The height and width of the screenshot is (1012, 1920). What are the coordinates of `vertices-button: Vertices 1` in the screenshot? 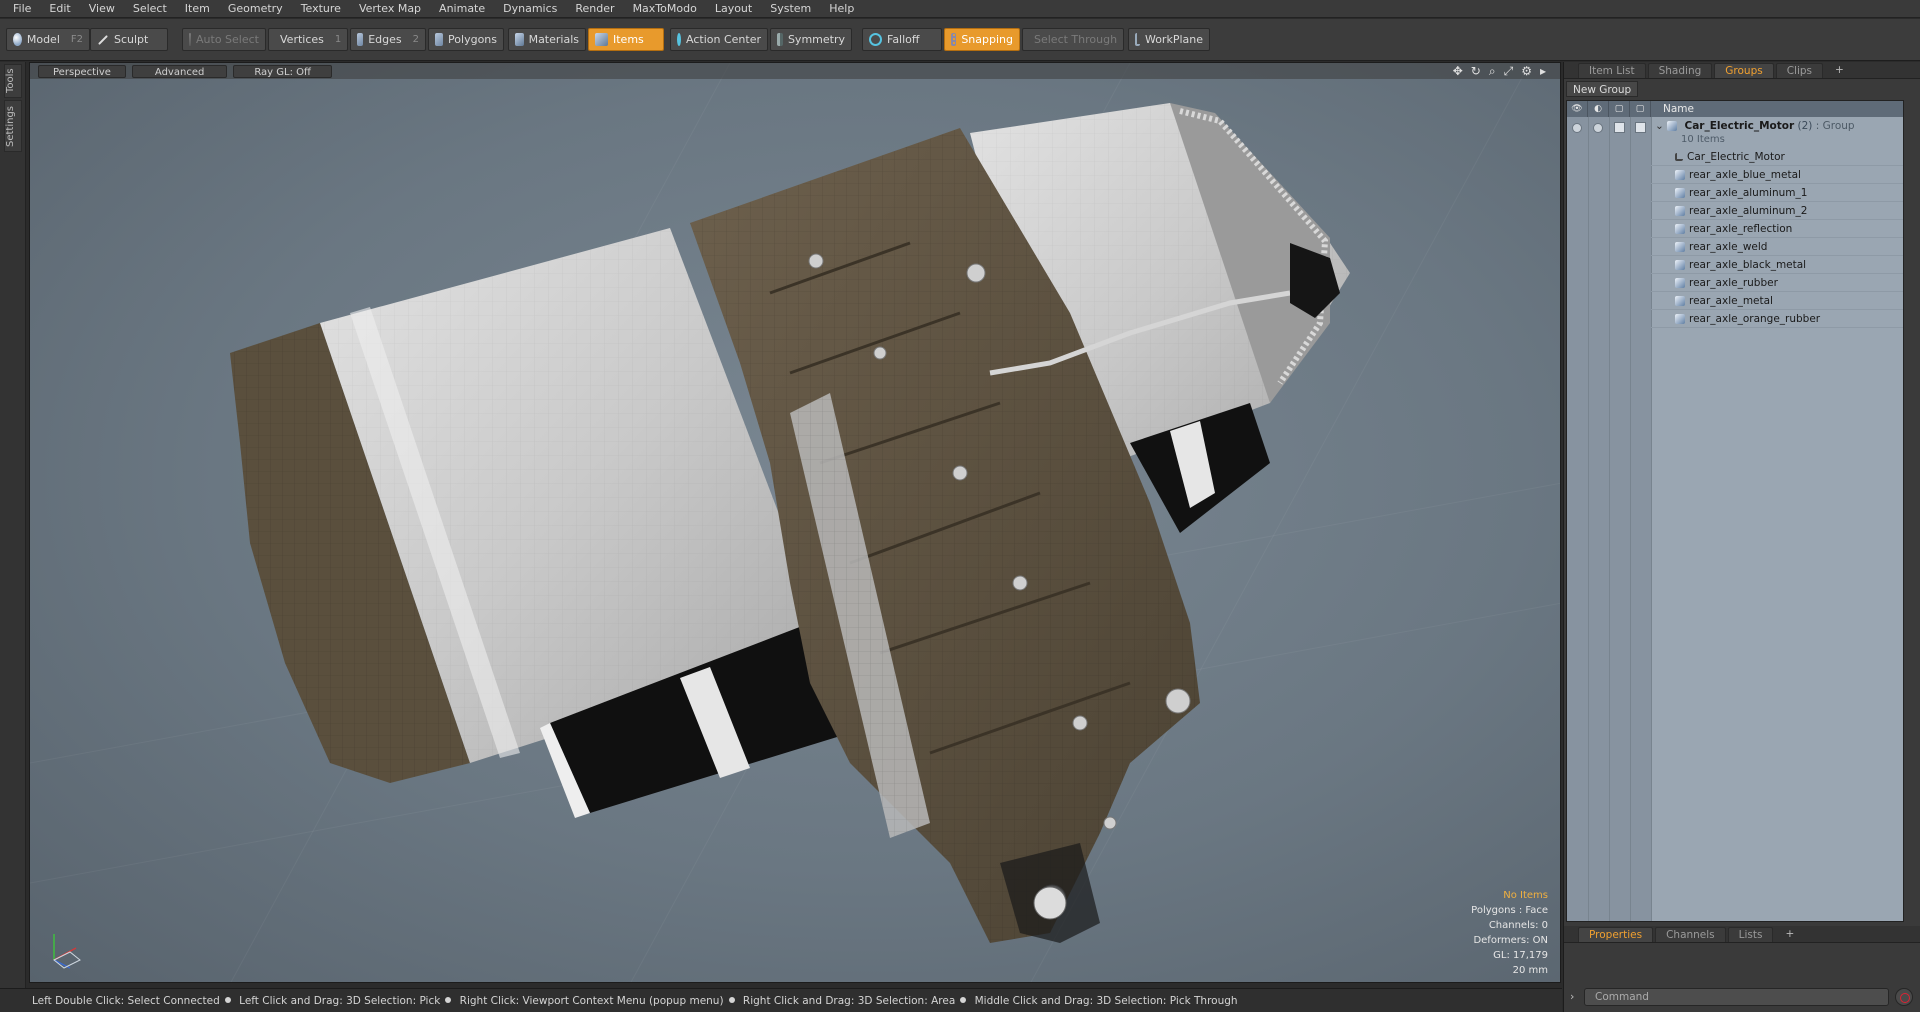 It's located at (308, 39).